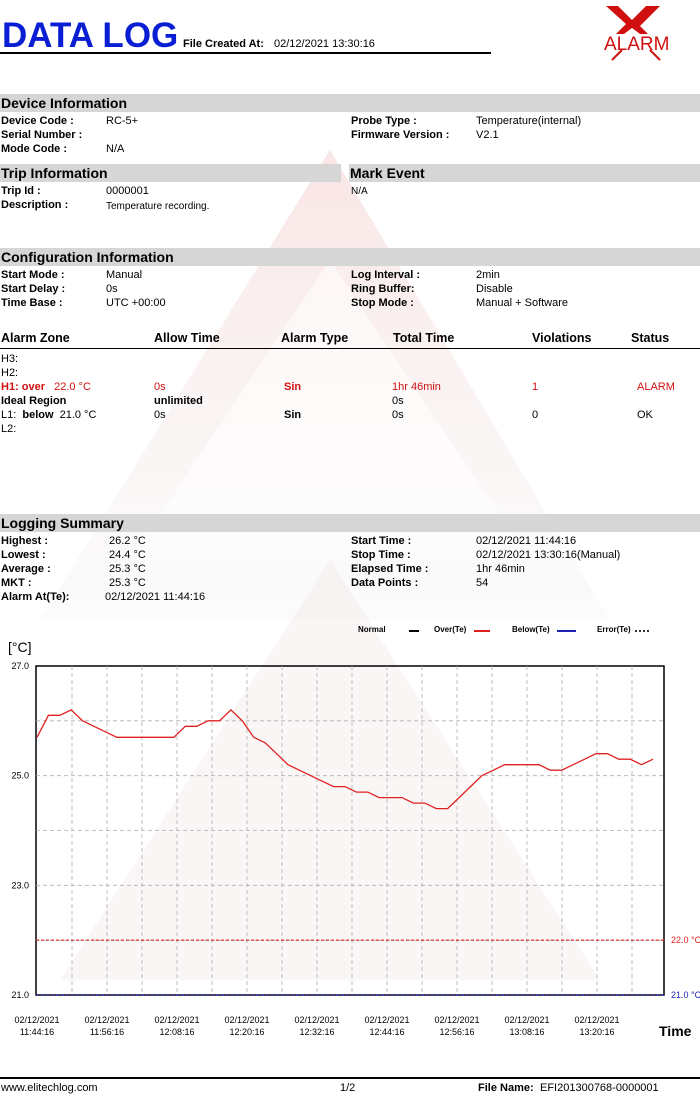  Describe the element at coordinates (642, 33) in the screenshot. I see `alarm-logo: ALARM` at that location.